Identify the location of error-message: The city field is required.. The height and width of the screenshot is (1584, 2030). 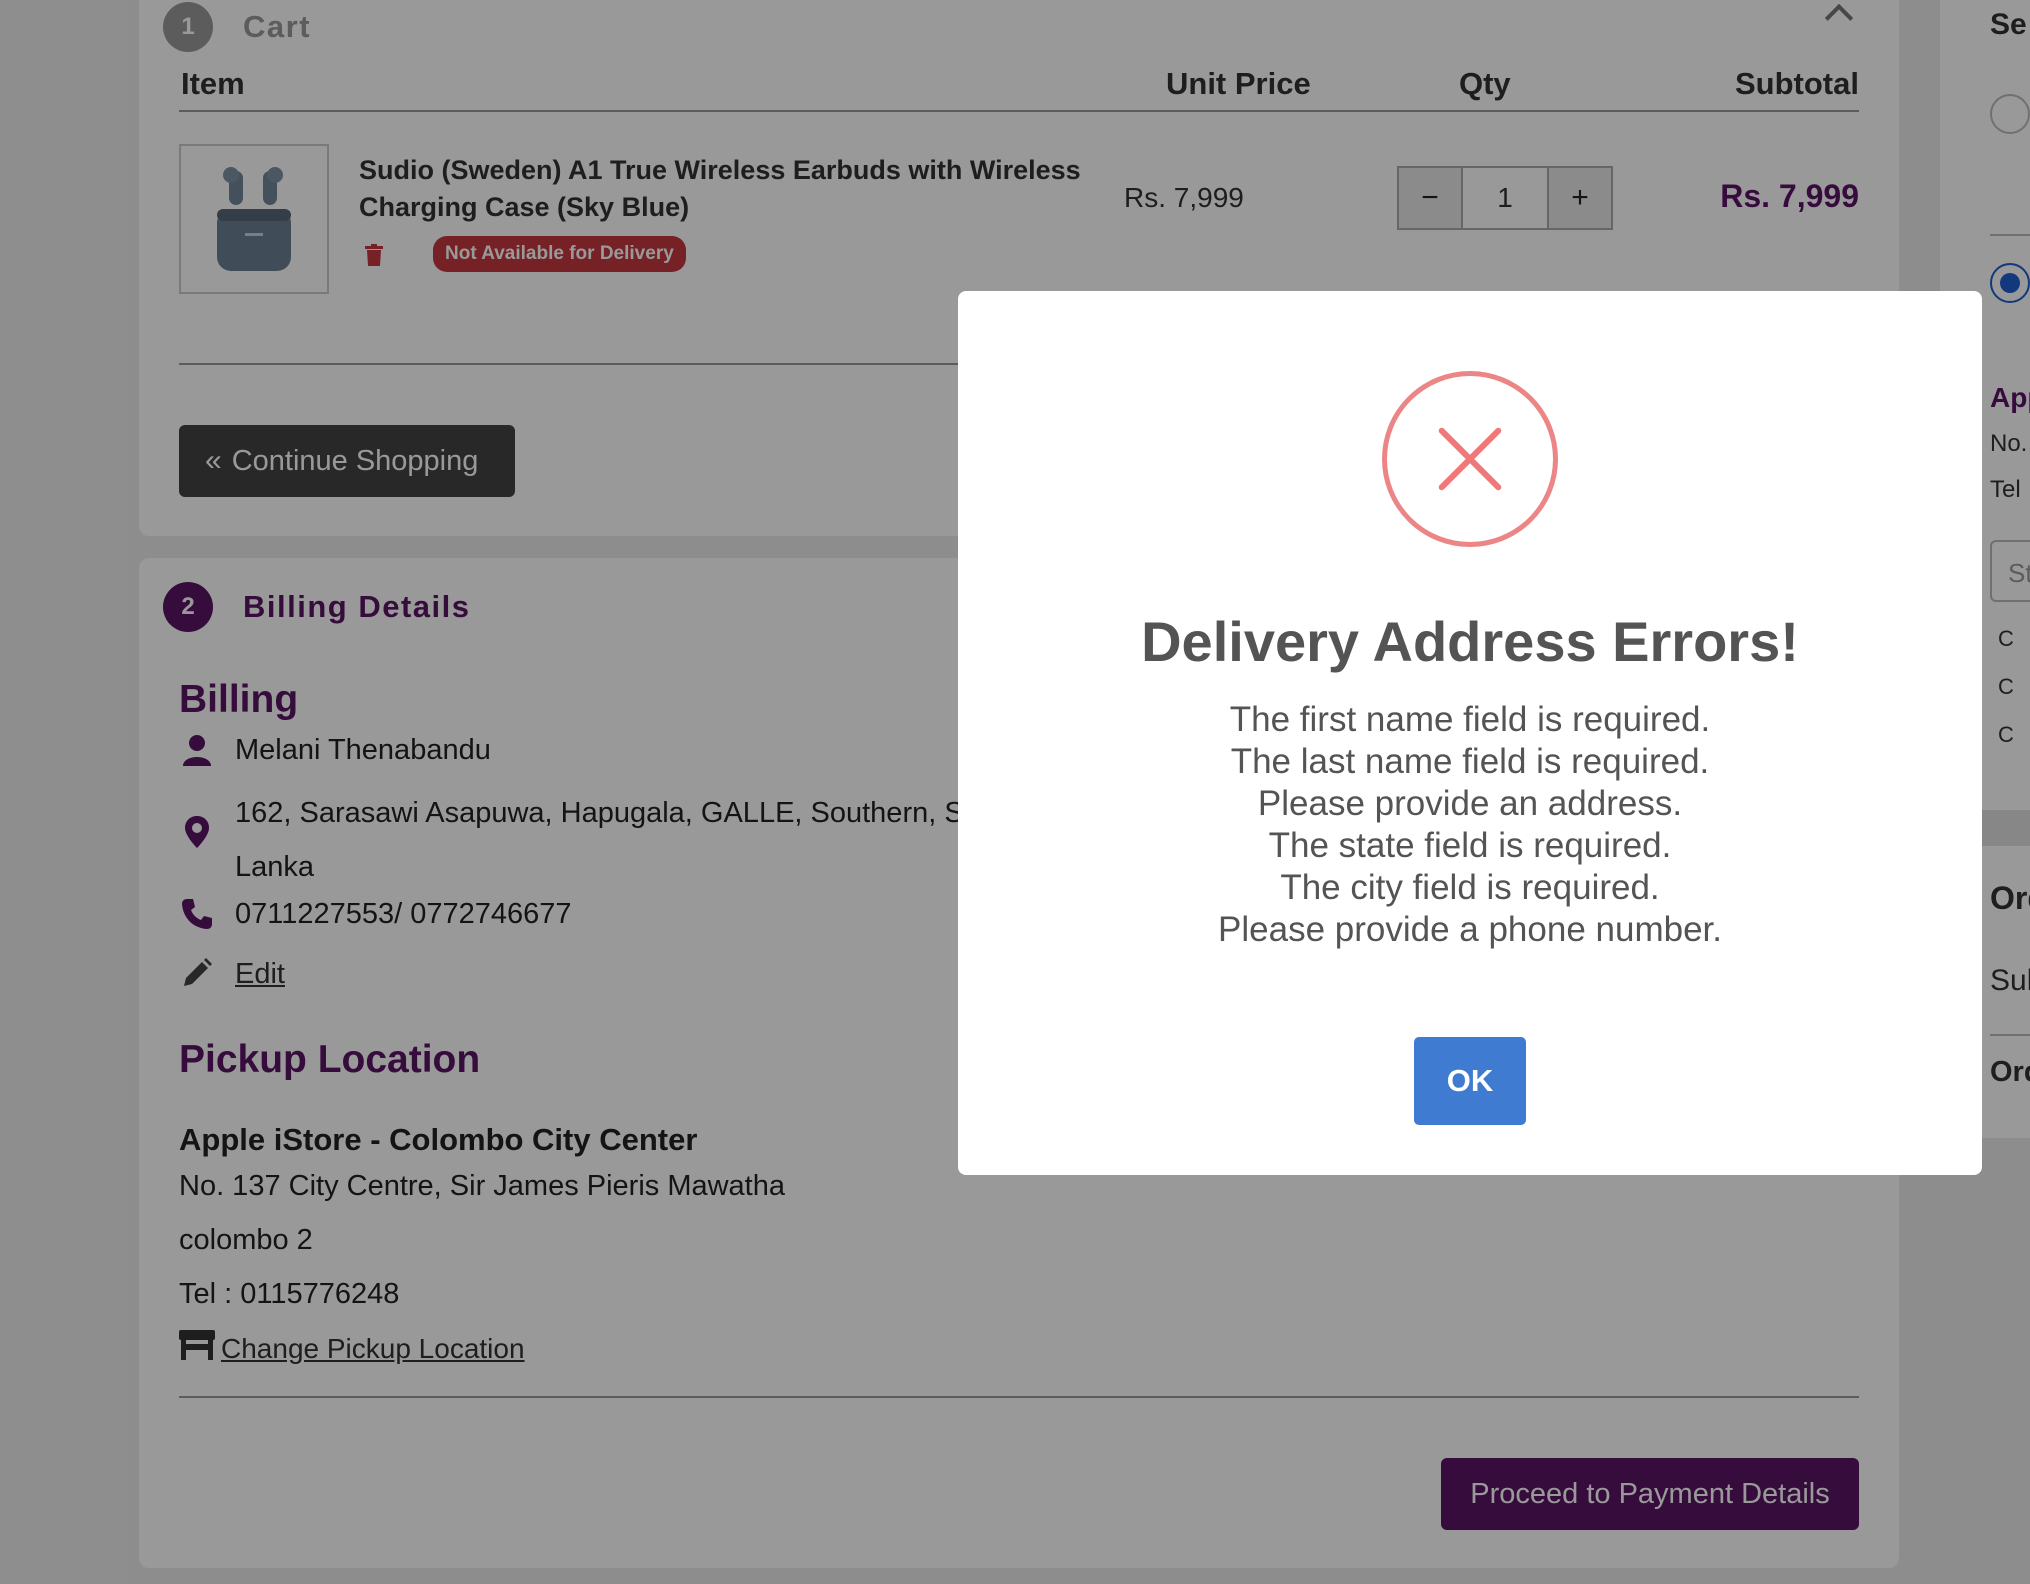
(1470, 887).